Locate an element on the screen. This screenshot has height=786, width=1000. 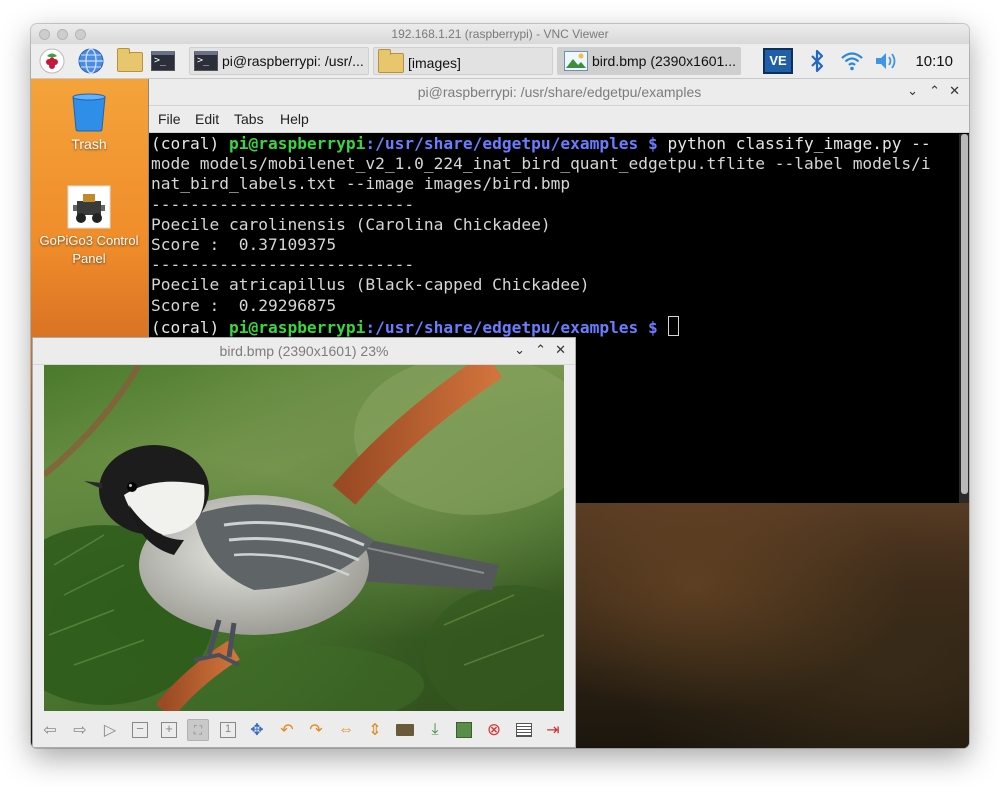
save-file-button: ⤓ is located at coordinates (435, 730).